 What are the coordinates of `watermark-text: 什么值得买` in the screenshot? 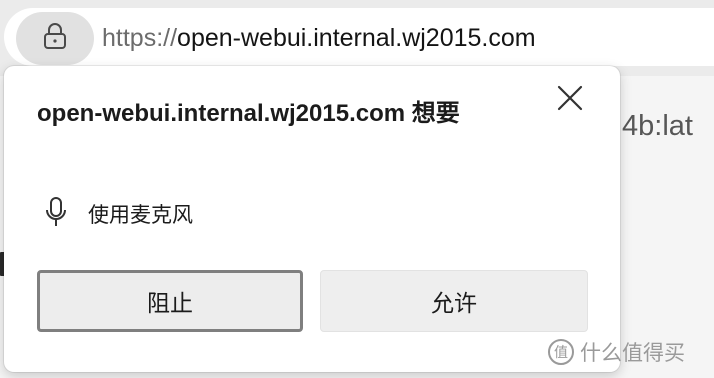 It's located at (632, 353).